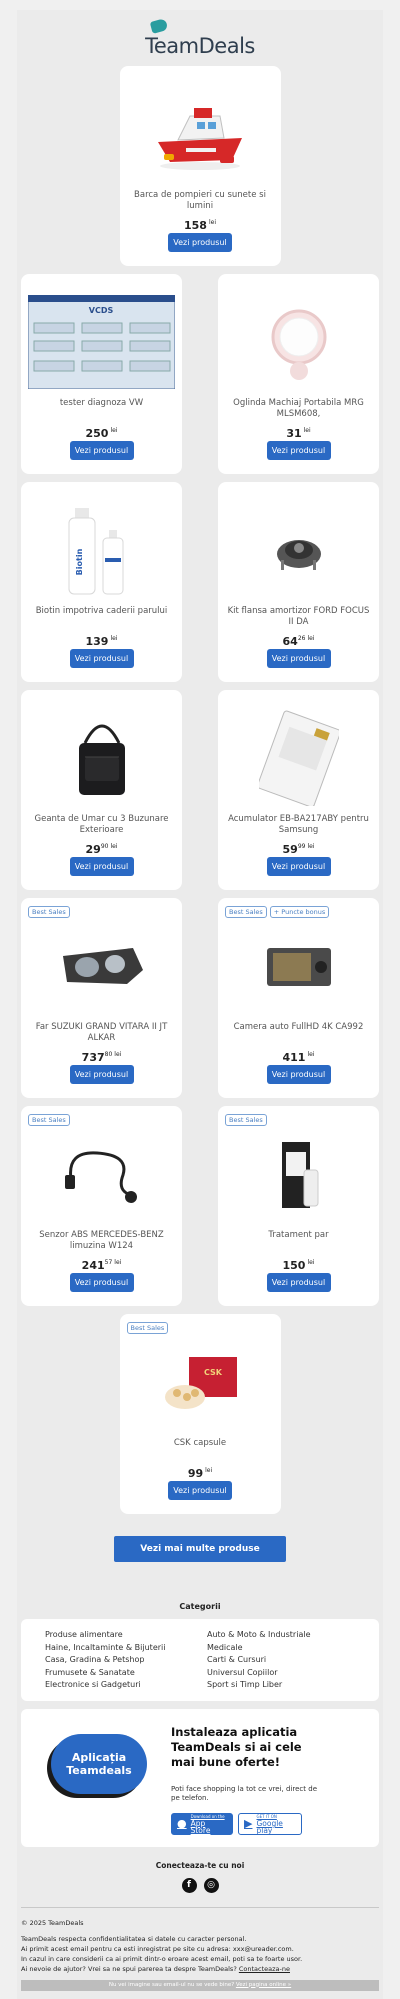 The width and height of the screenshot is (400, 1999). I want to click on product-price: 5999 lei, so click(298, 849).